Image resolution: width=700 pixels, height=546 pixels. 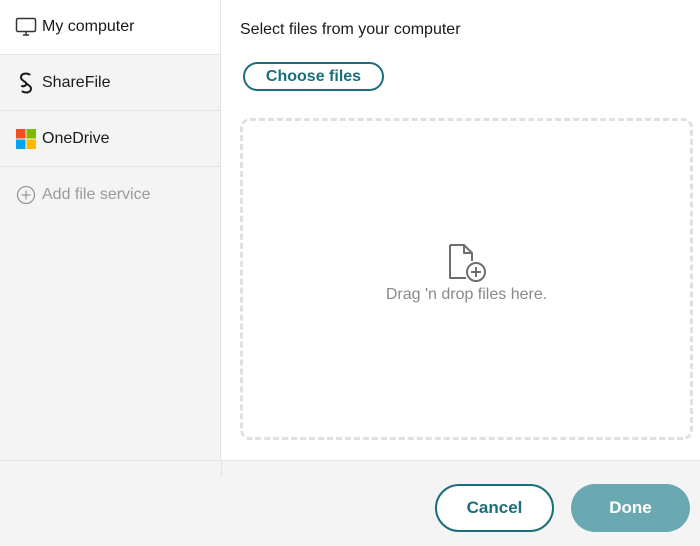 I want to click on page-title: Select files from your computer, so click(x=350, y=29).